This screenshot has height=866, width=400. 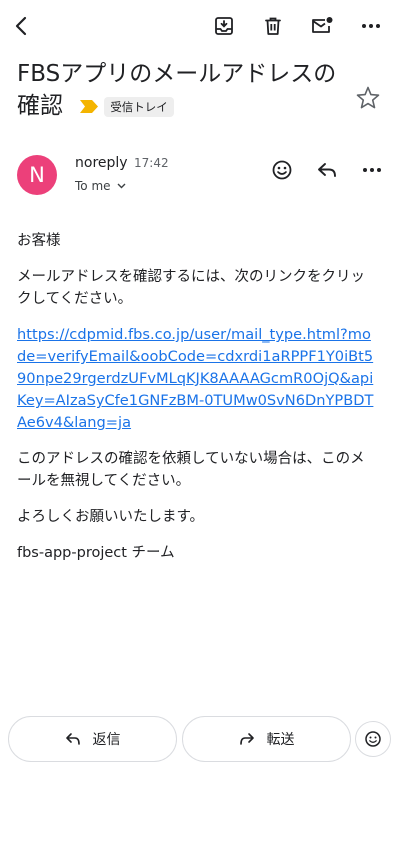 I want to click on chevron-down-icon, so click(x=121, y=186).